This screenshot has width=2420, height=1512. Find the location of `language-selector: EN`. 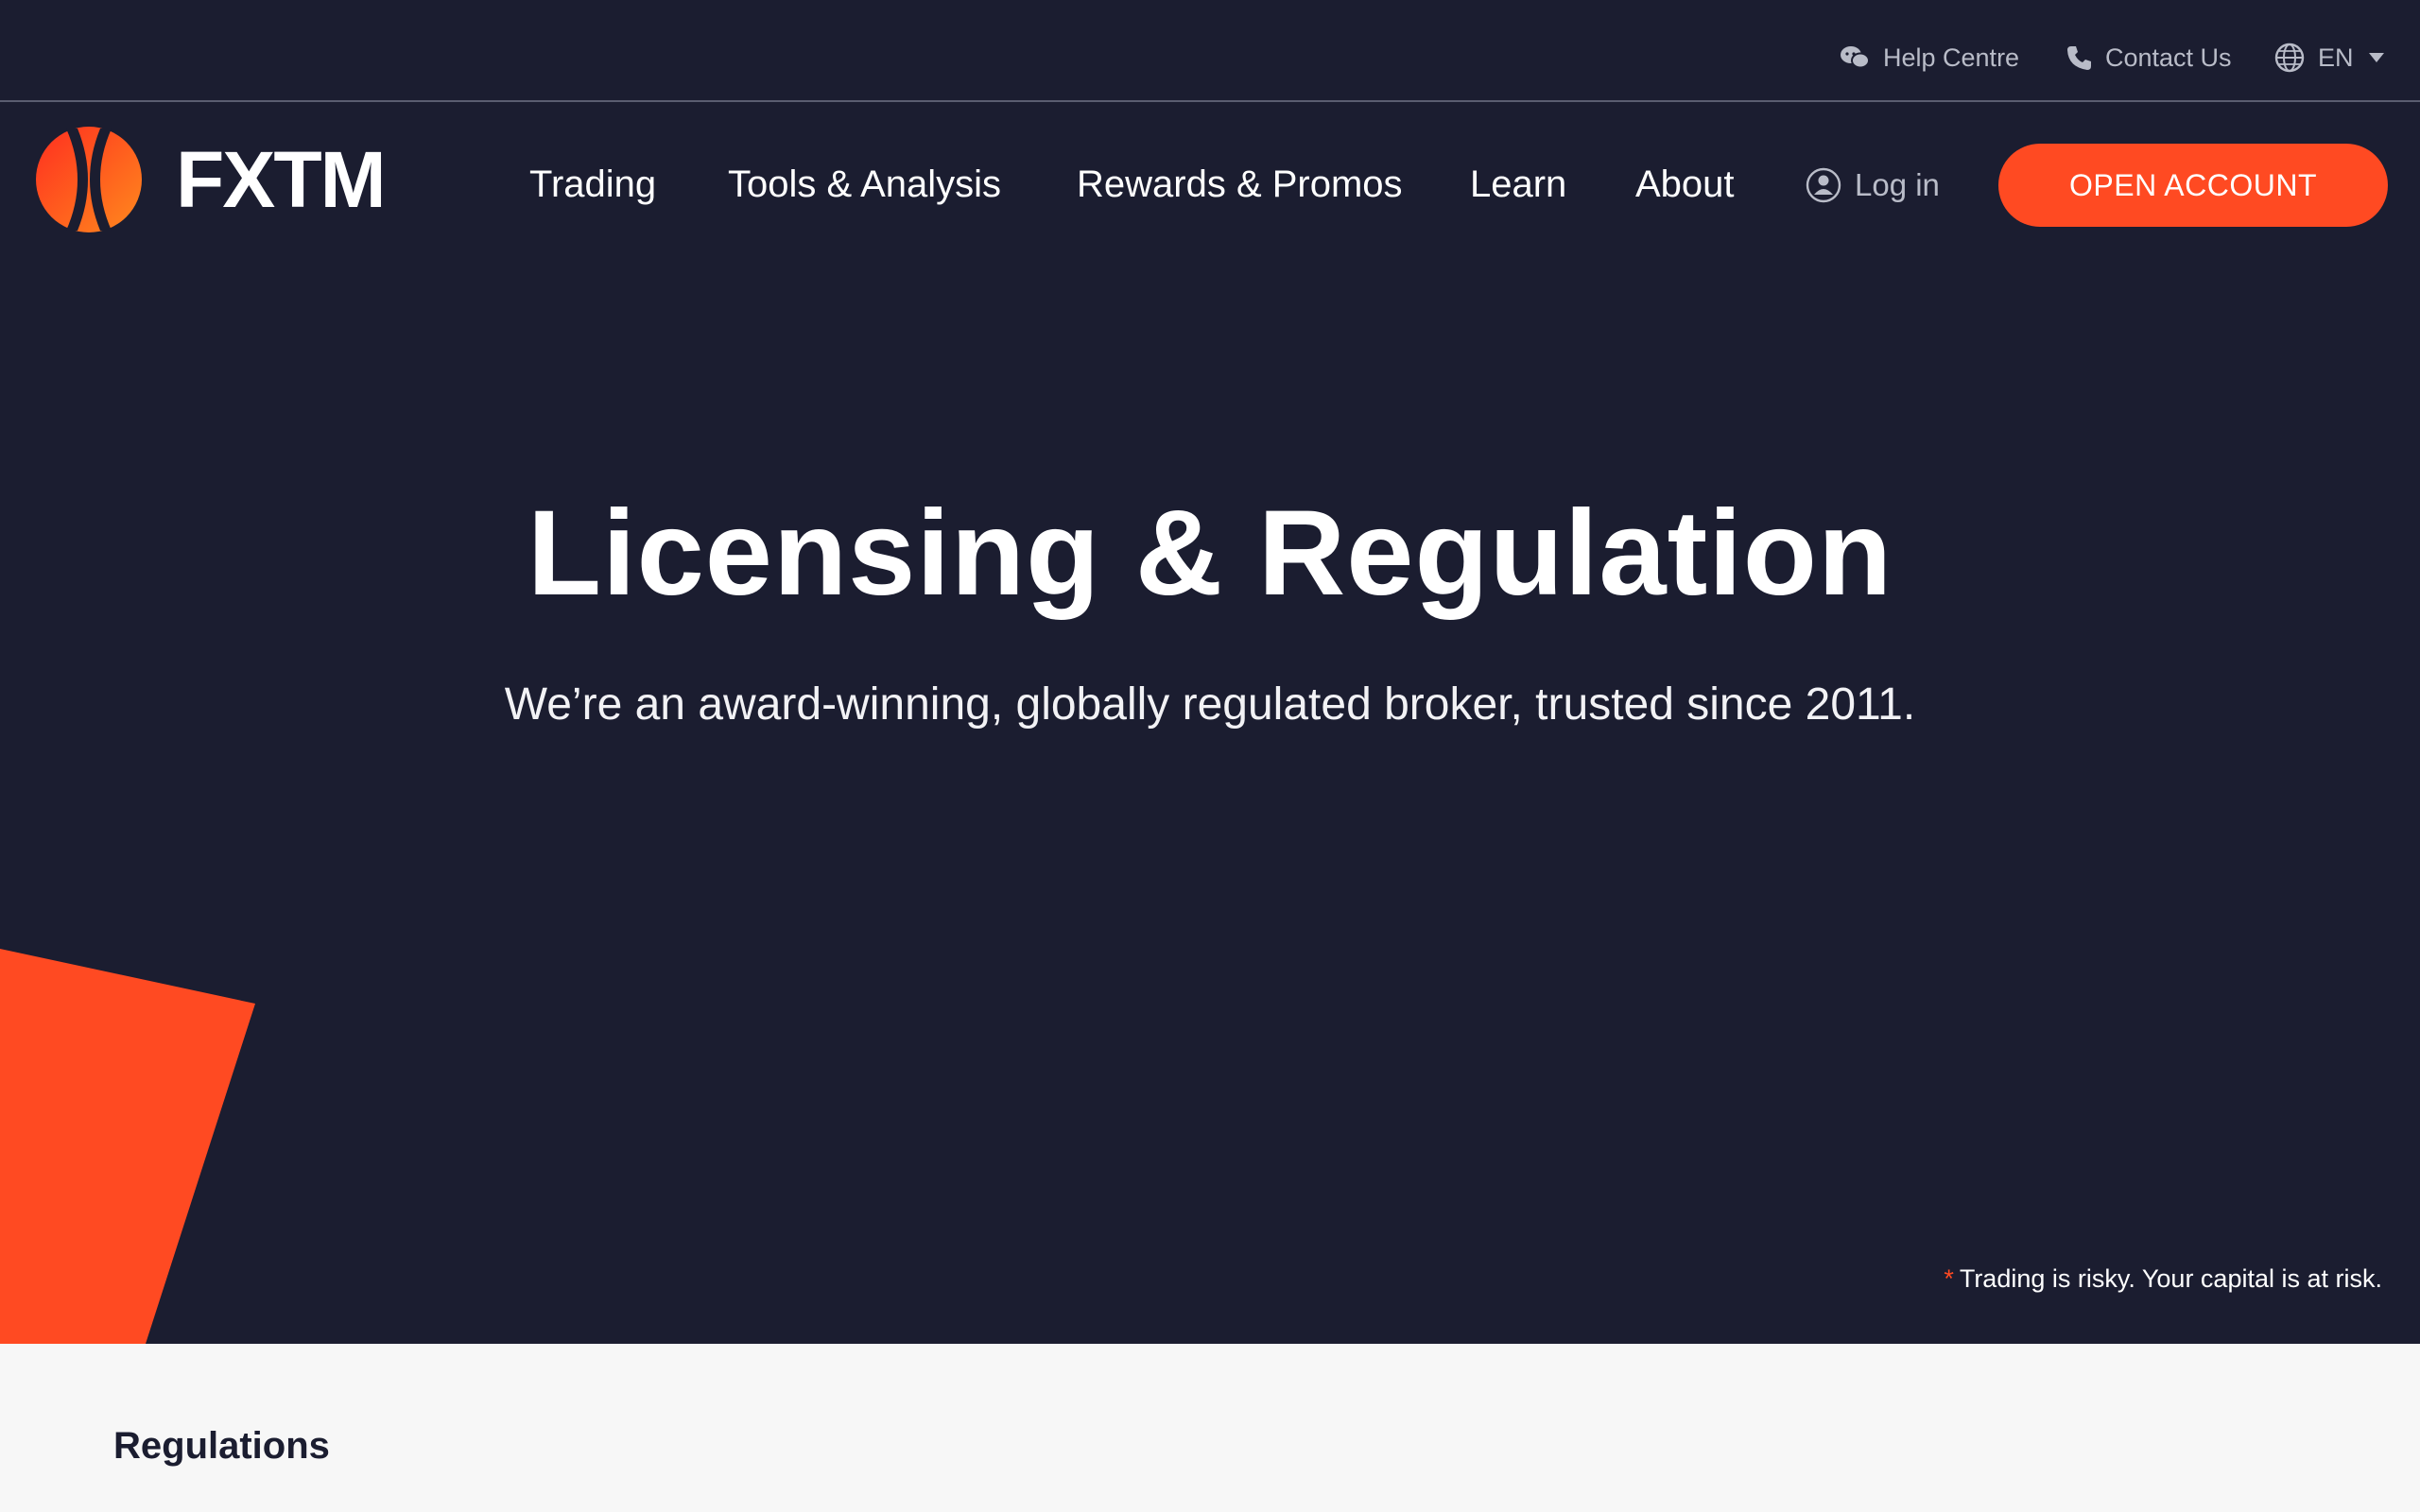

language-selector: EN is located at coordinates (2329, 57).